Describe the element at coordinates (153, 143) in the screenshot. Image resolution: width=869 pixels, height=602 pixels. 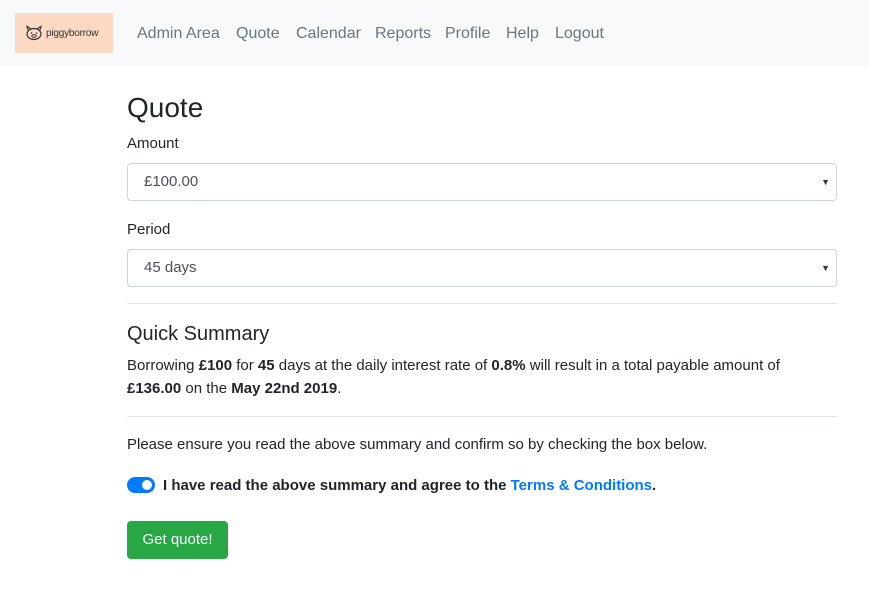
I see `amount-label: Amount` at that location.